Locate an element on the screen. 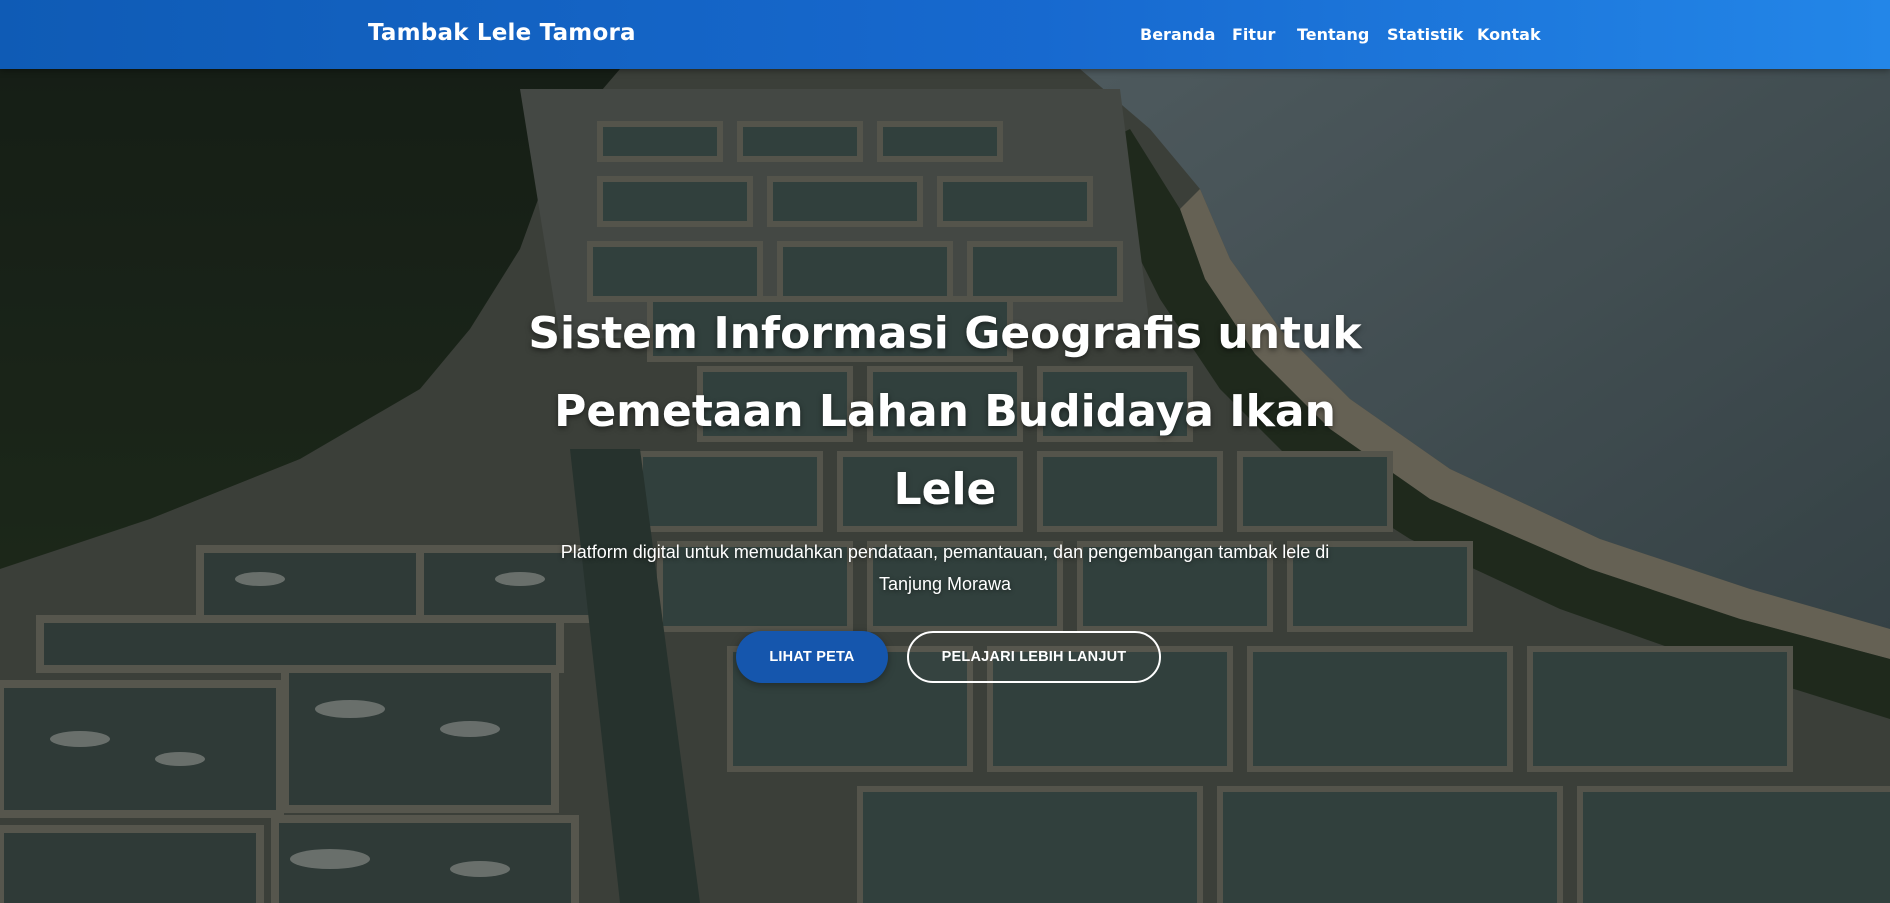 The height and width of the screenshot is (903, 1890). nav-link-statistik: Statistik is located at coordinates (1425, 34).